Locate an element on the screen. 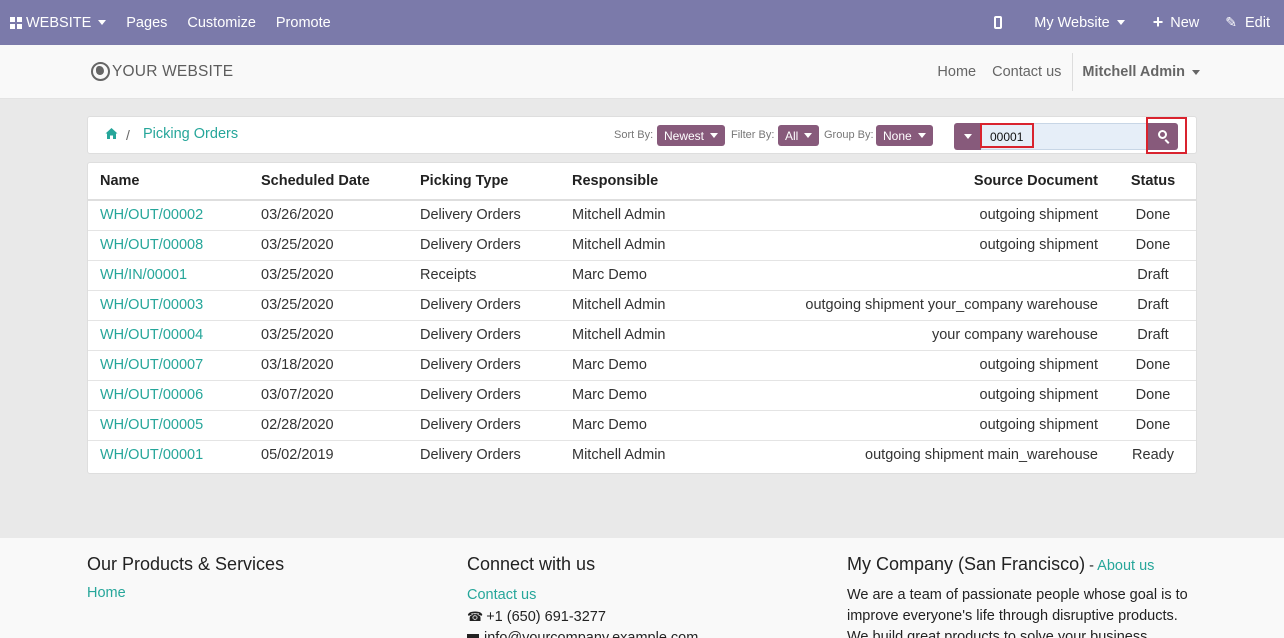  footer-company-heading: My Company (San Francisco) - About us is located at coordinates (1022, 564).